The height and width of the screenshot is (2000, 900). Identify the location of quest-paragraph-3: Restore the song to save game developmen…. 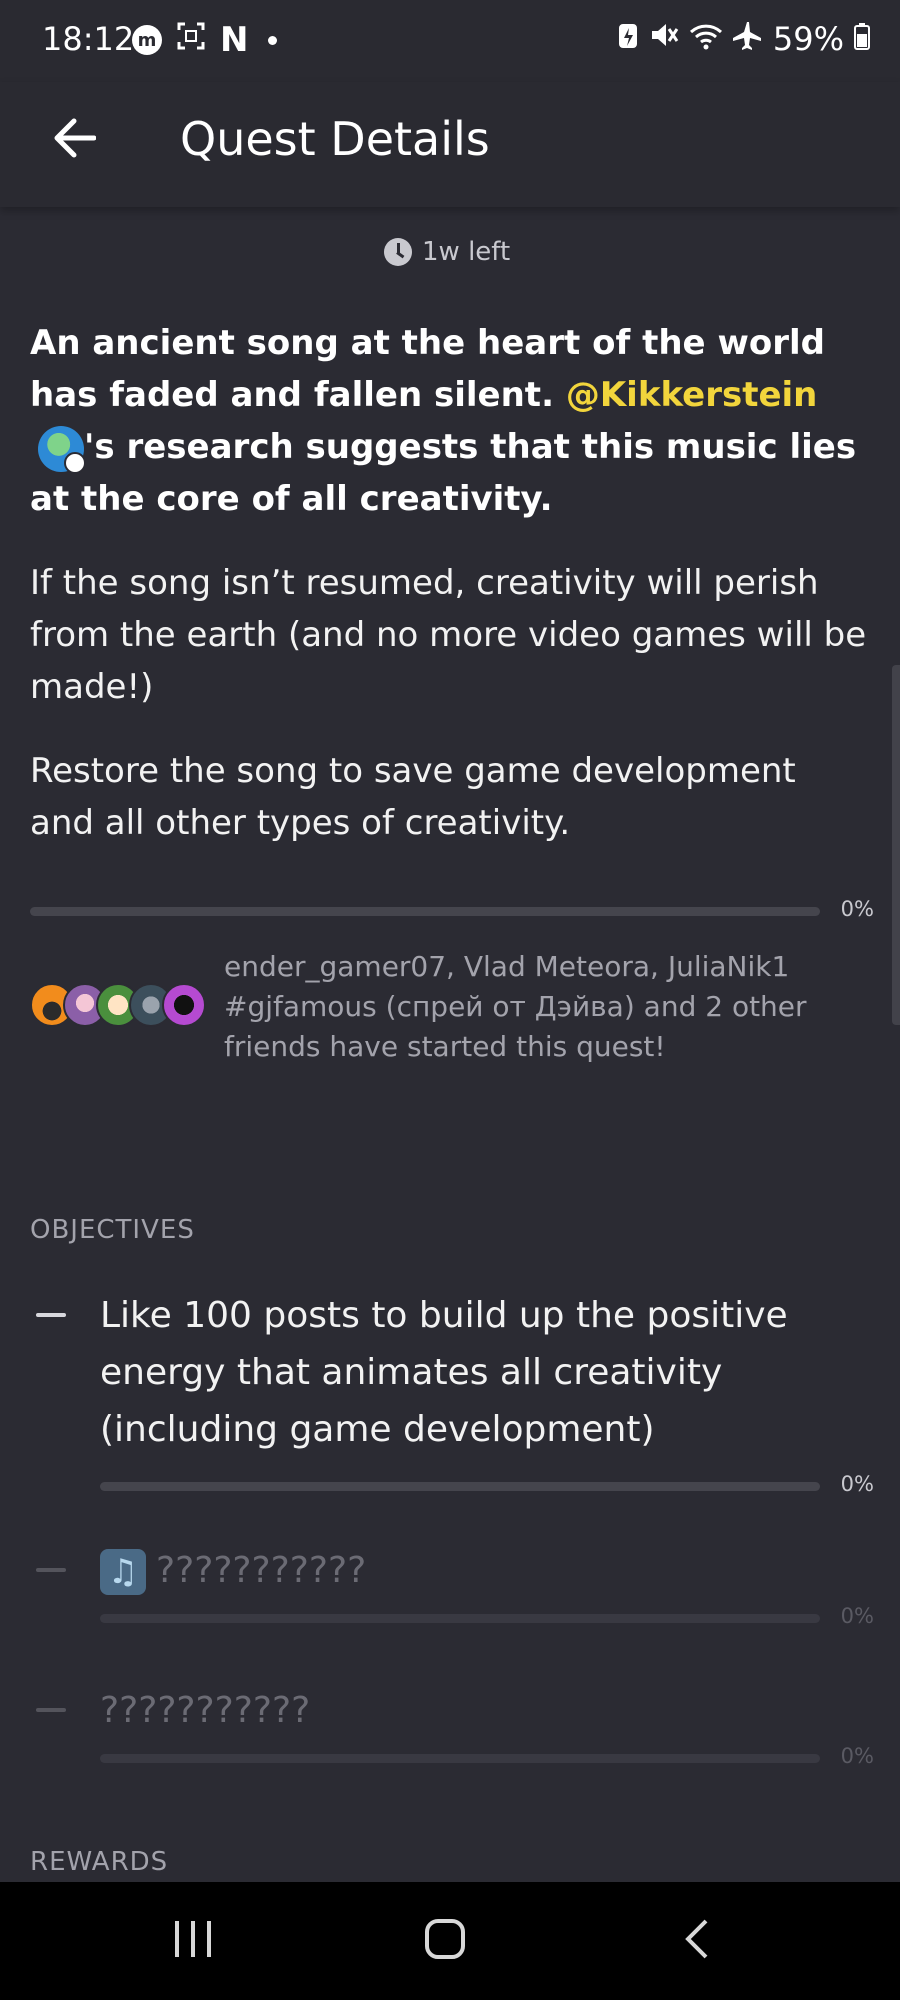
(413, 797).